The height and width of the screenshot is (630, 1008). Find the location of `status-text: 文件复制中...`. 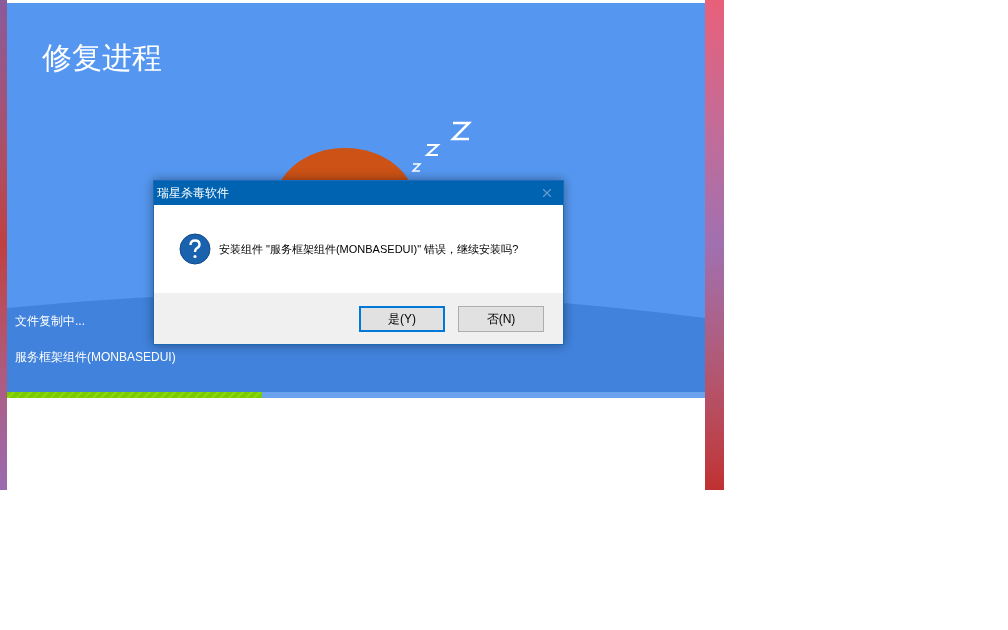

status-text: 文件复制中... is located at coordinates (50, 321).